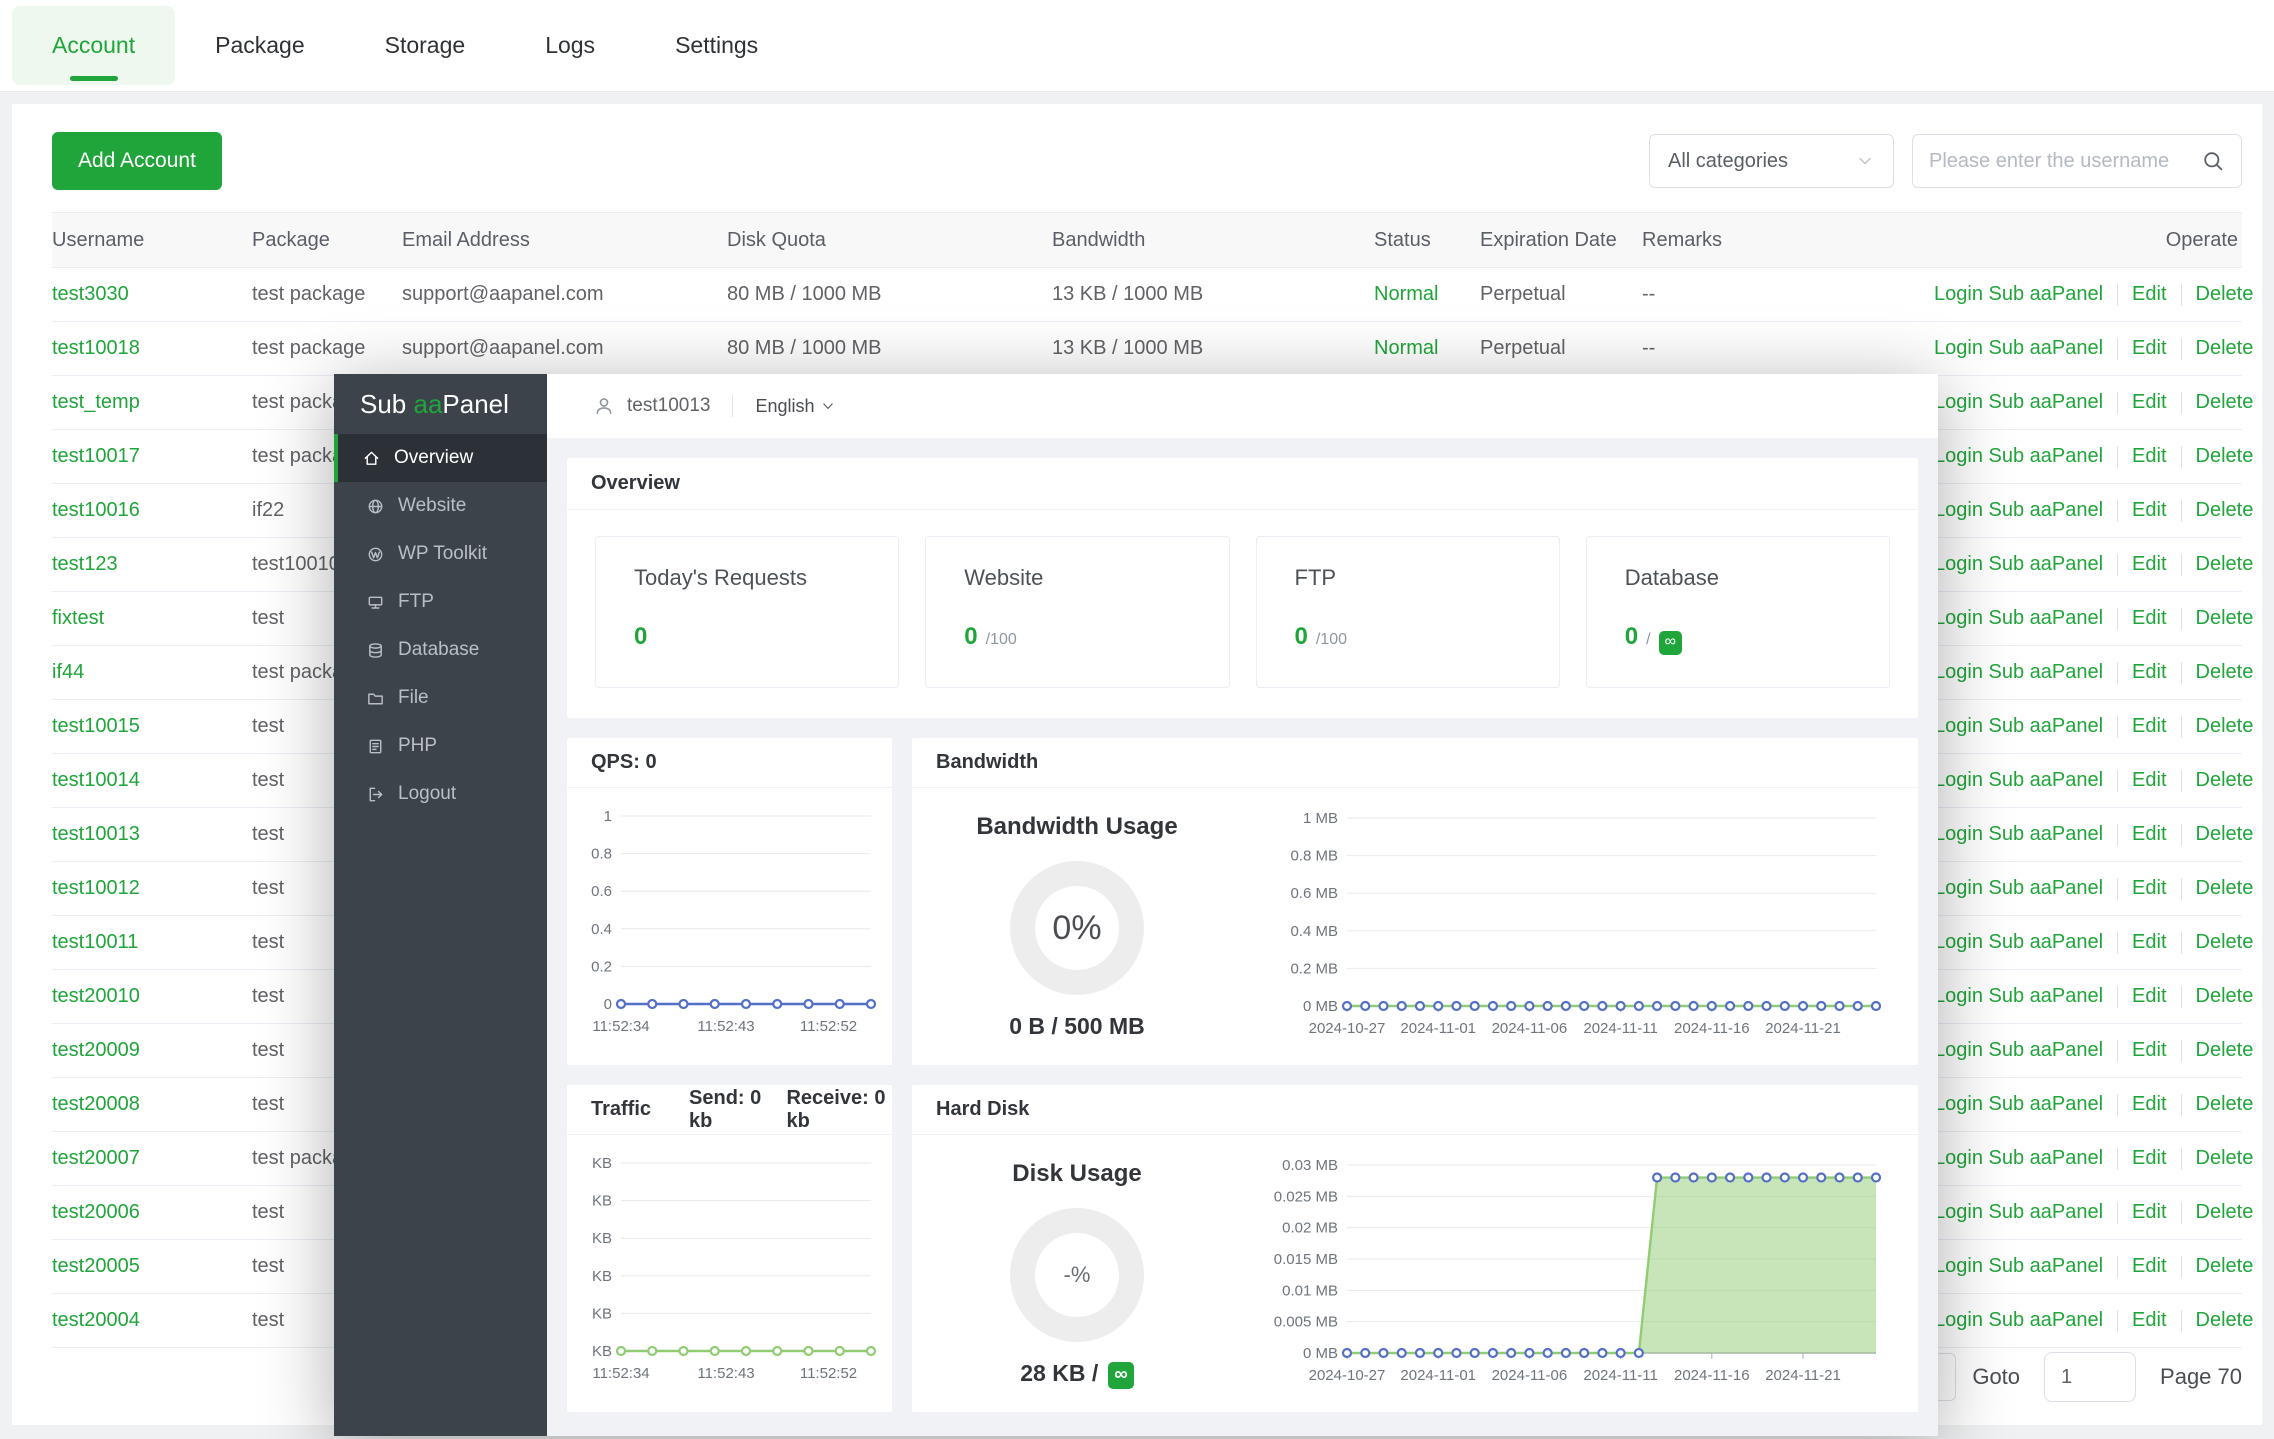 This screenshot has width=2274, height=1439. Describe the element at coordinates (96, 726) in the screenshot. I see `username-link: test10015` at that location.